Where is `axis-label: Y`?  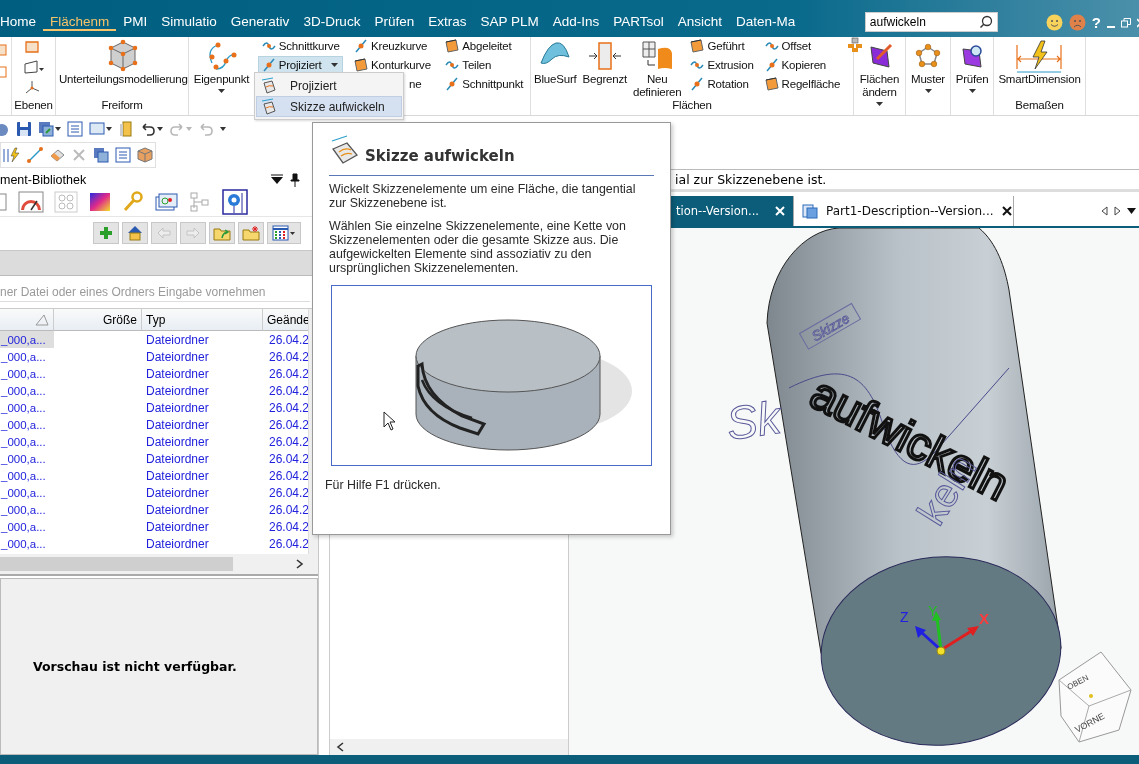
axis-label: Y is located at coordinates (933, 611).